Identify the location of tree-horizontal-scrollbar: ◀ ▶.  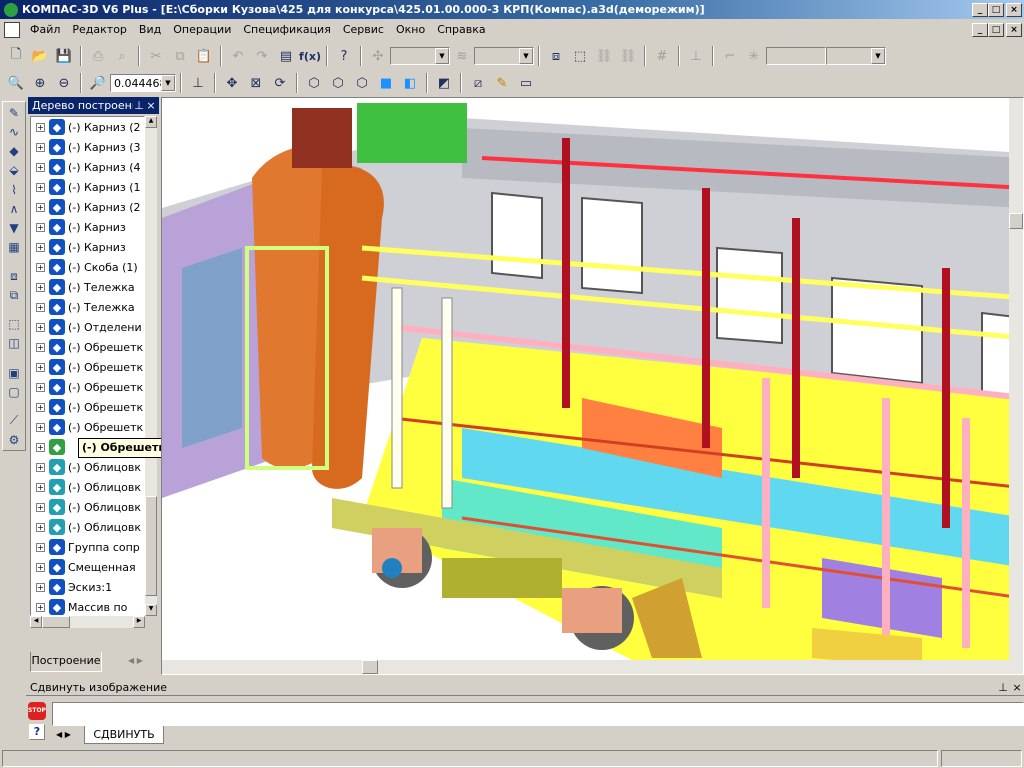
(87, 622).